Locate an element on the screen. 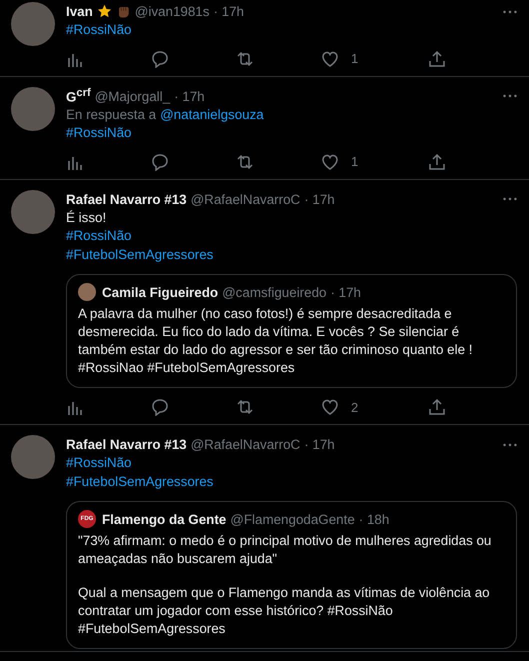 The height and width of the screenshot is (661, 529). user-name: Flamengo da Gente is located at coordinates (164, 519).